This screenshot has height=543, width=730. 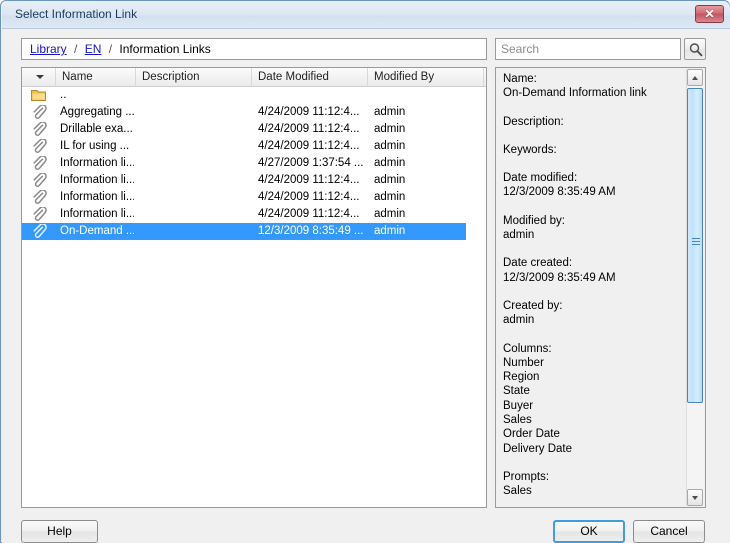 I want to click on sort-descending-icon, so click(x=40, y=77).